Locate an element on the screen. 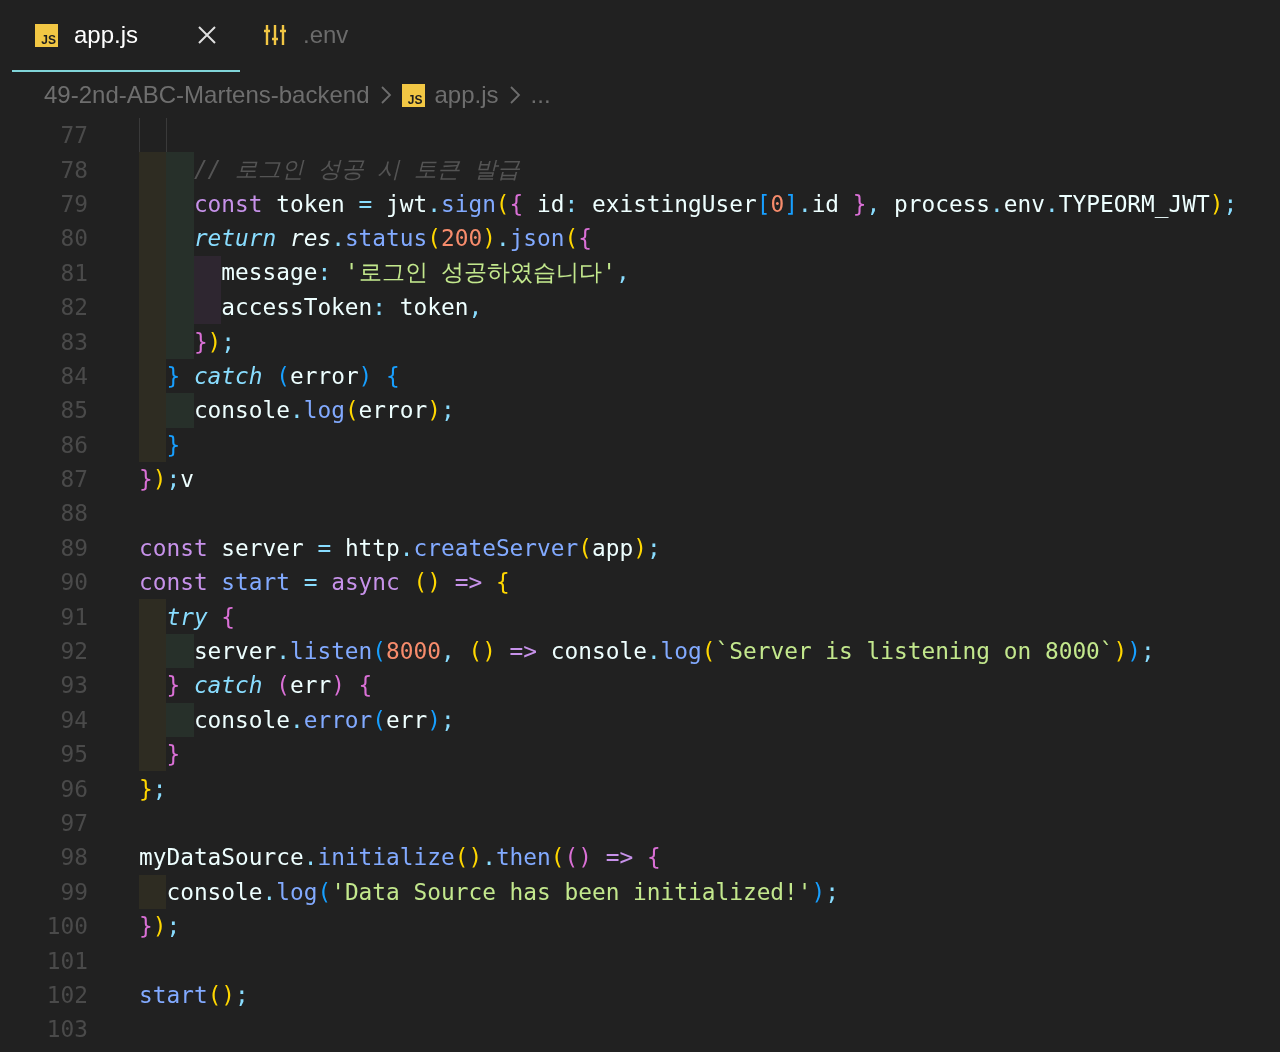  code-line: });v is located at coordinates (166, 479).